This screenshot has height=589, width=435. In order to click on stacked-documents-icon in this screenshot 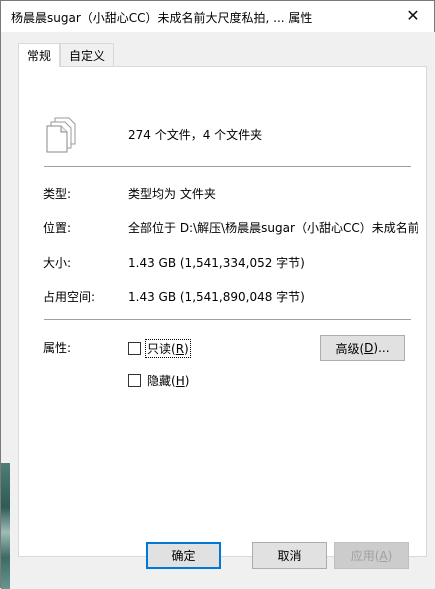, I will do `click(61, 135)`.